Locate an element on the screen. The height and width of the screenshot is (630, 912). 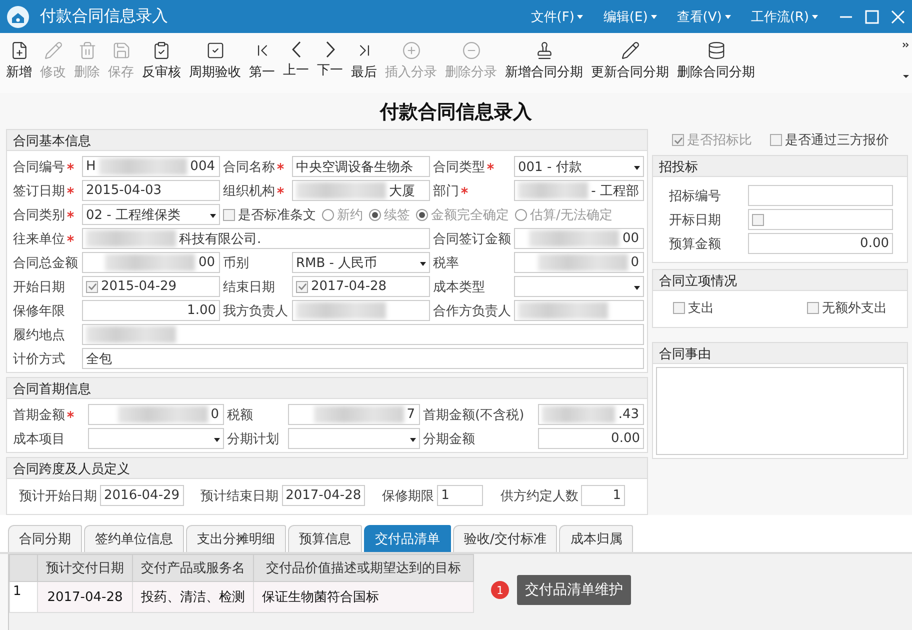
table-cell: 2017-04-28 is located at coordinates (85, 597).